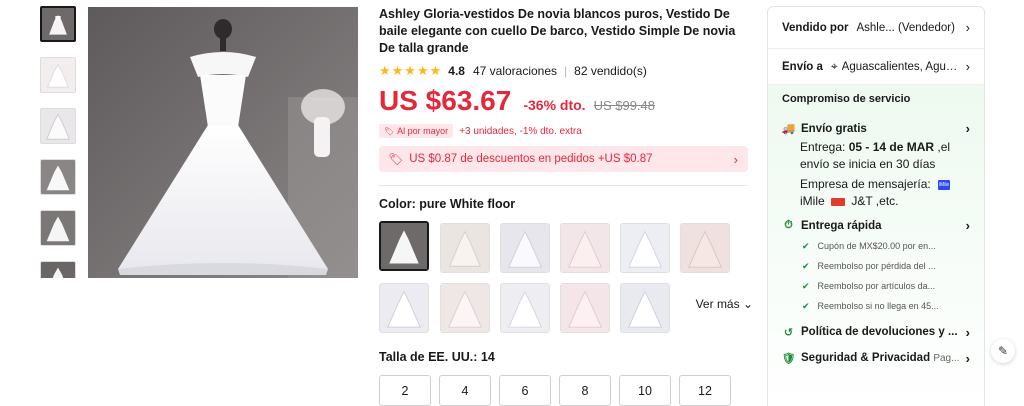  I want to click on divider, so click(563, 185).